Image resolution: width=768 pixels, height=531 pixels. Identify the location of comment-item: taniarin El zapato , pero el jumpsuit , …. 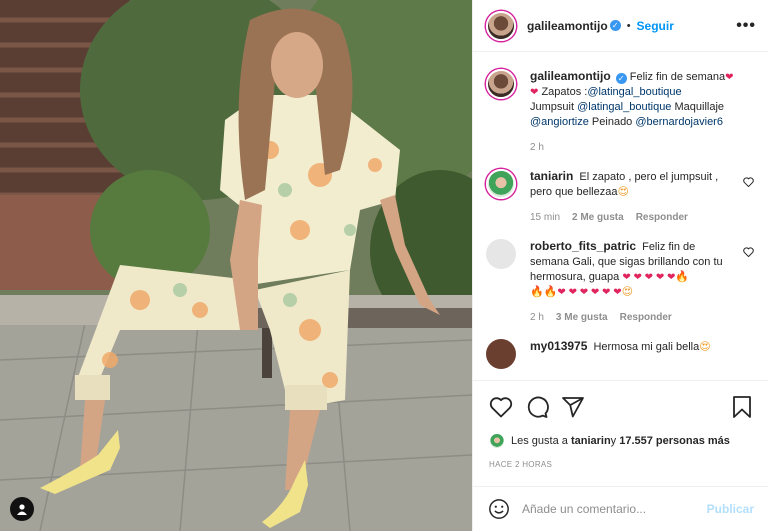
(620, 197).